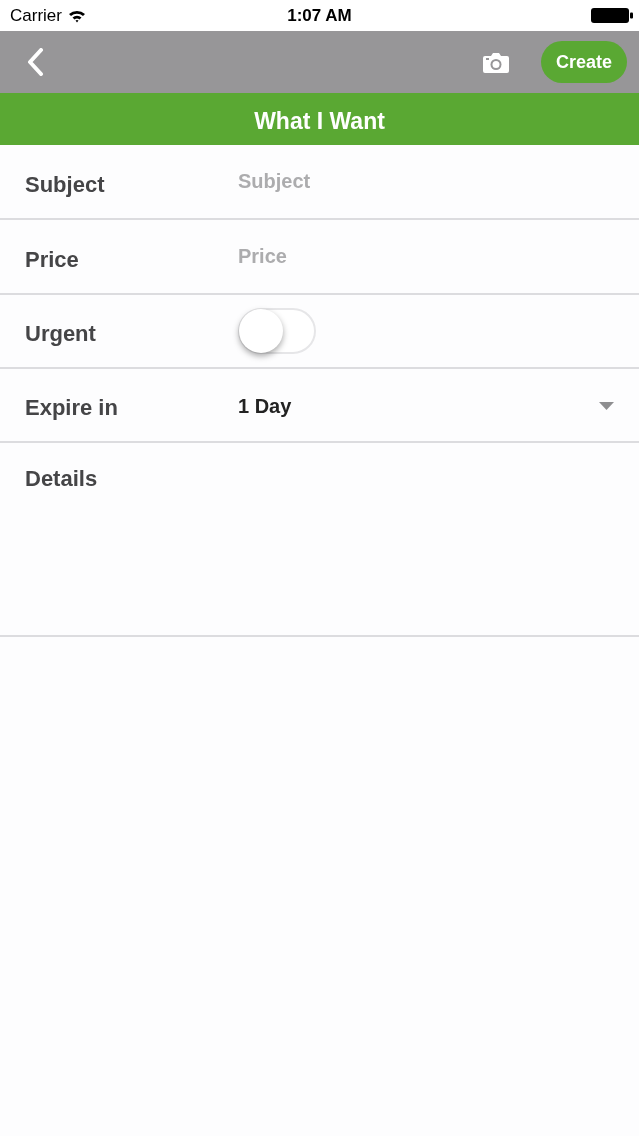 The height and width of the screenshot is (1136, 639). What do you see at coordinates (61, 334) in the screenshot?
I see `field-label: Urgent` at bounding box center [61, 334].